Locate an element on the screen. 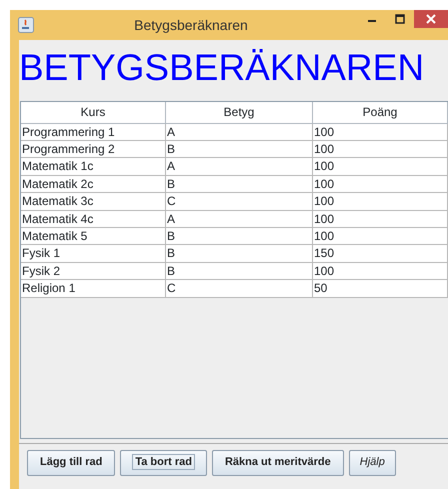 The height and width of the screenshot is (489, 448). maximize-icon is located at coordinates (400, 19).